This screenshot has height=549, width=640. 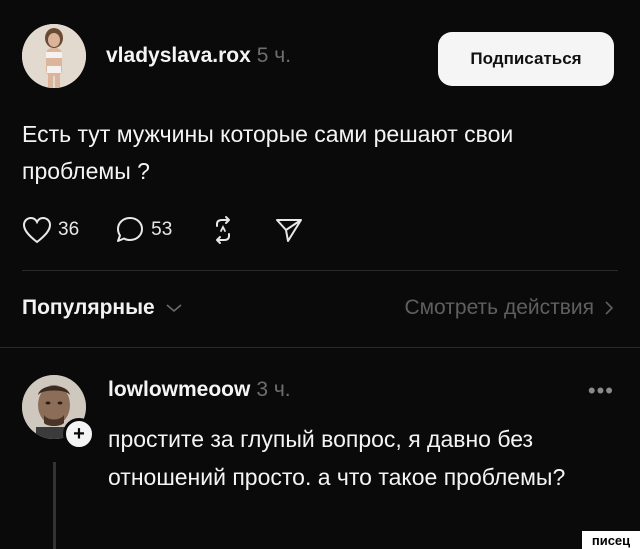 I want to click on comment-icon, so click(x=130, y=229).